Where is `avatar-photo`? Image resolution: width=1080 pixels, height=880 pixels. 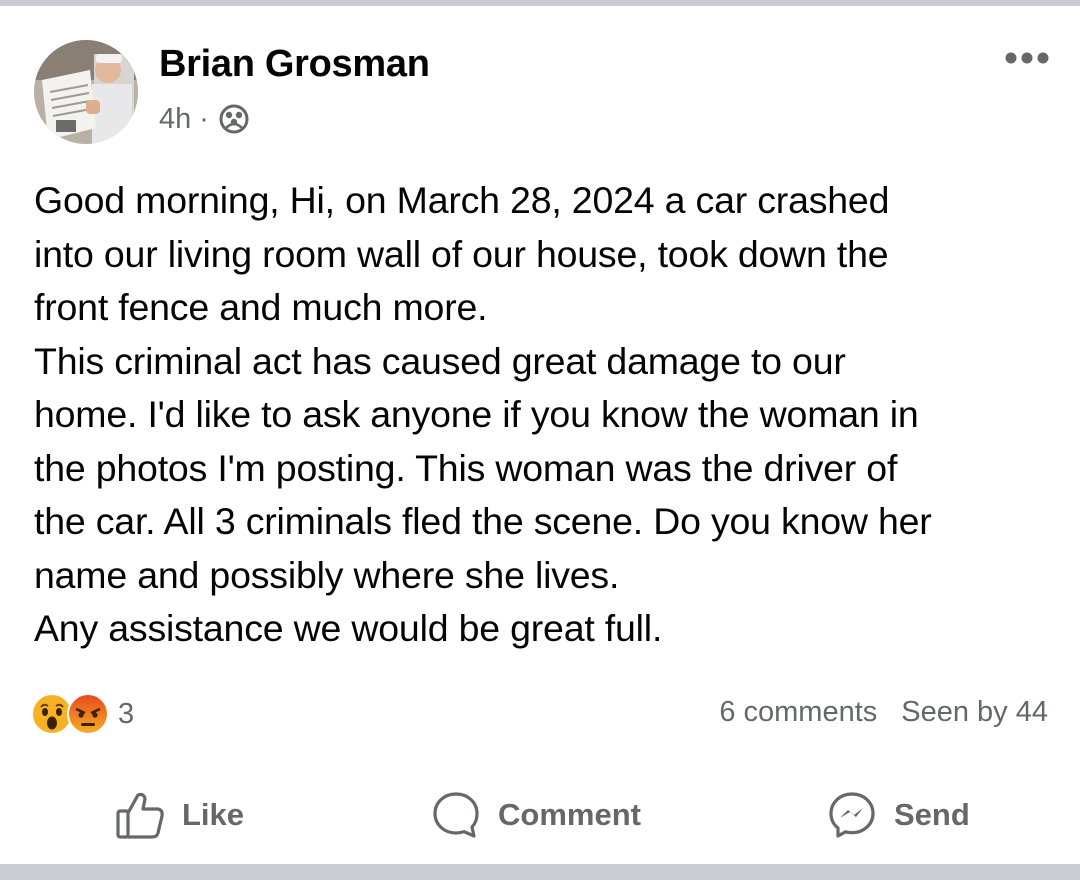
avatar-photo is located at coordinates (86, 92).